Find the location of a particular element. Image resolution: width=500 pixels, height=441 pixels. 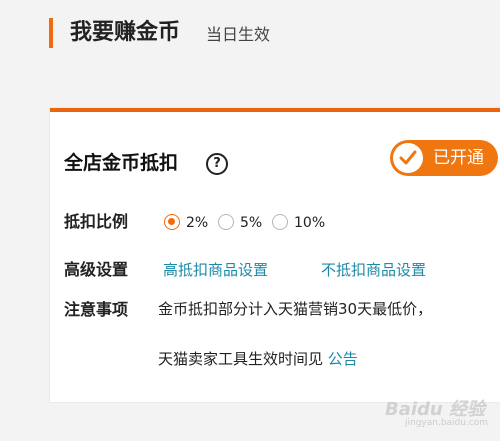

activation-toggle: 已开通 is located at coordinates (444, 158).